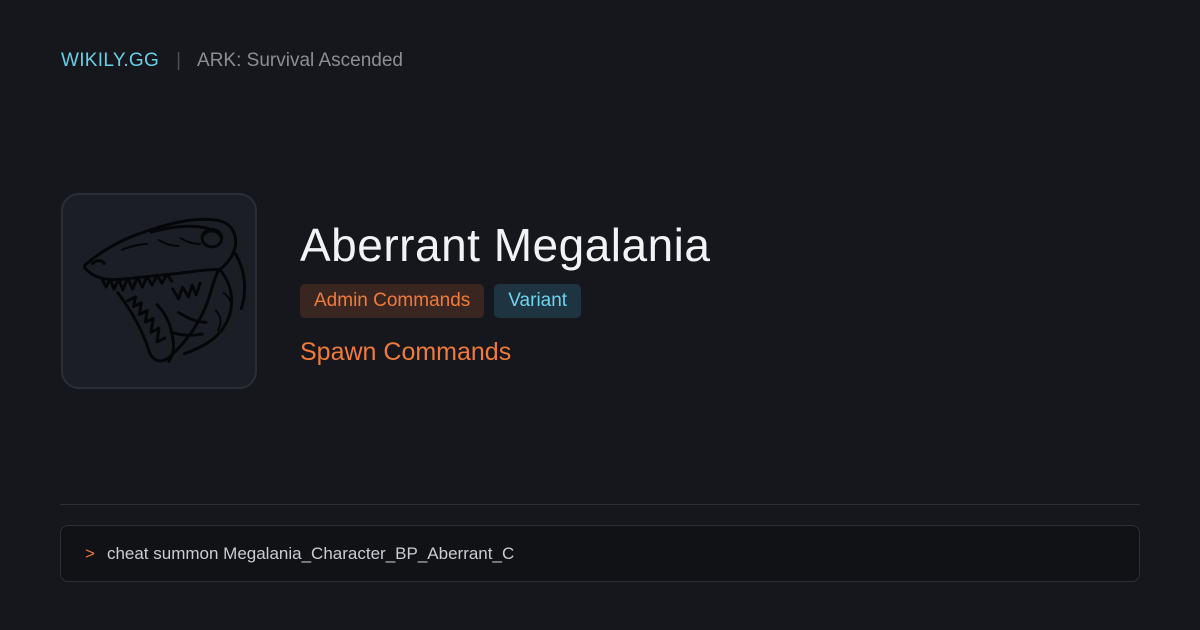 Image resolution: width=1200 pixels, height=630 pixels. What do you see at coordinates (538, 301) in the screenshot?
I see `tag-variant: Variant` at bounding box center [538, 301].